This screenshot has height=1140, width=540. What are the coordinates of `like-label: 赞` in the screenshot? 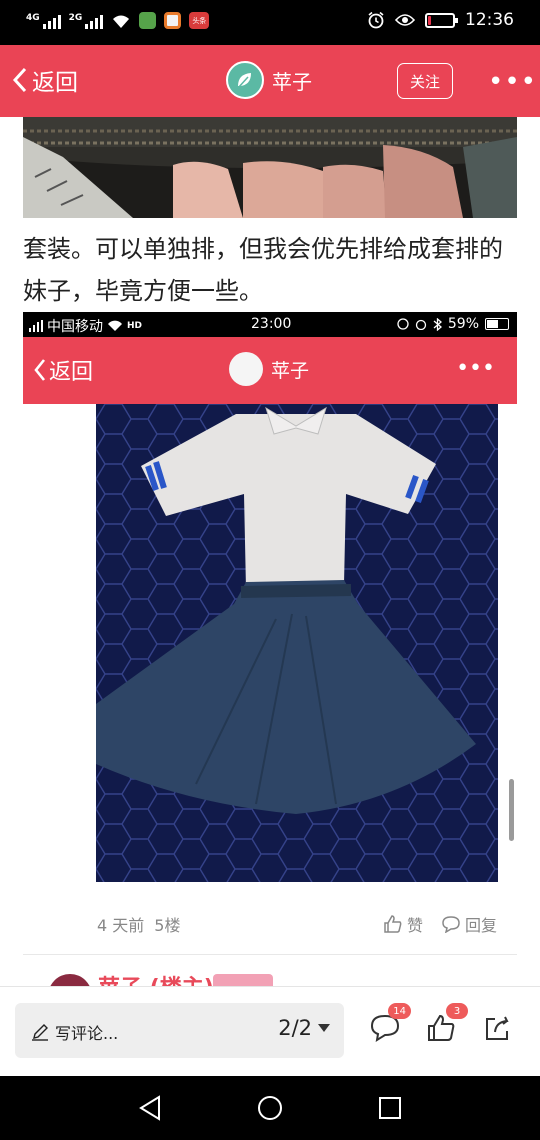 It's located at (414, 925).